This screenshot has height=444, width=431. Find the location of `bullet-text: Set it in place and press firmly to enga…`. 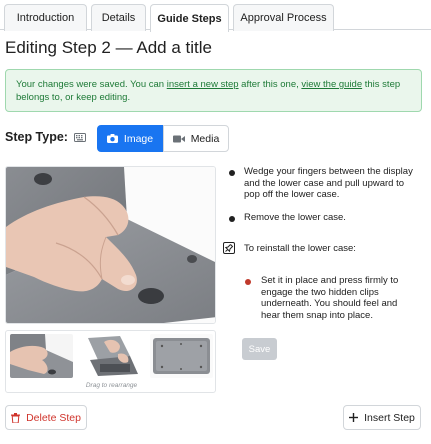

bullet-text: Set it in place and press firmly to enga… is located at coordinates (336, 298).